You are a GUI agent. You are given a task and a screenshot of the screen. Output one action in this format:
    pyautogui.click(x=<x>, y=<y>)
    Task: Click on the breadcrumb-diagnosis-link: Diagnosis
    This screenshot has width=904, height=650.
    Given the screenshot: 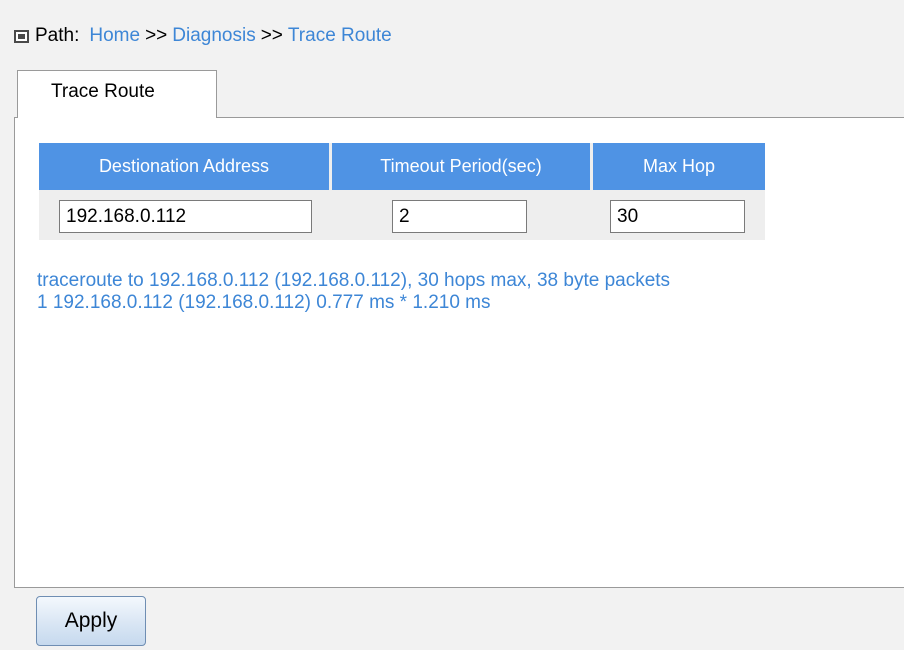 What is the action you would take?
    pyautogui.click(x=213, y=36)
    